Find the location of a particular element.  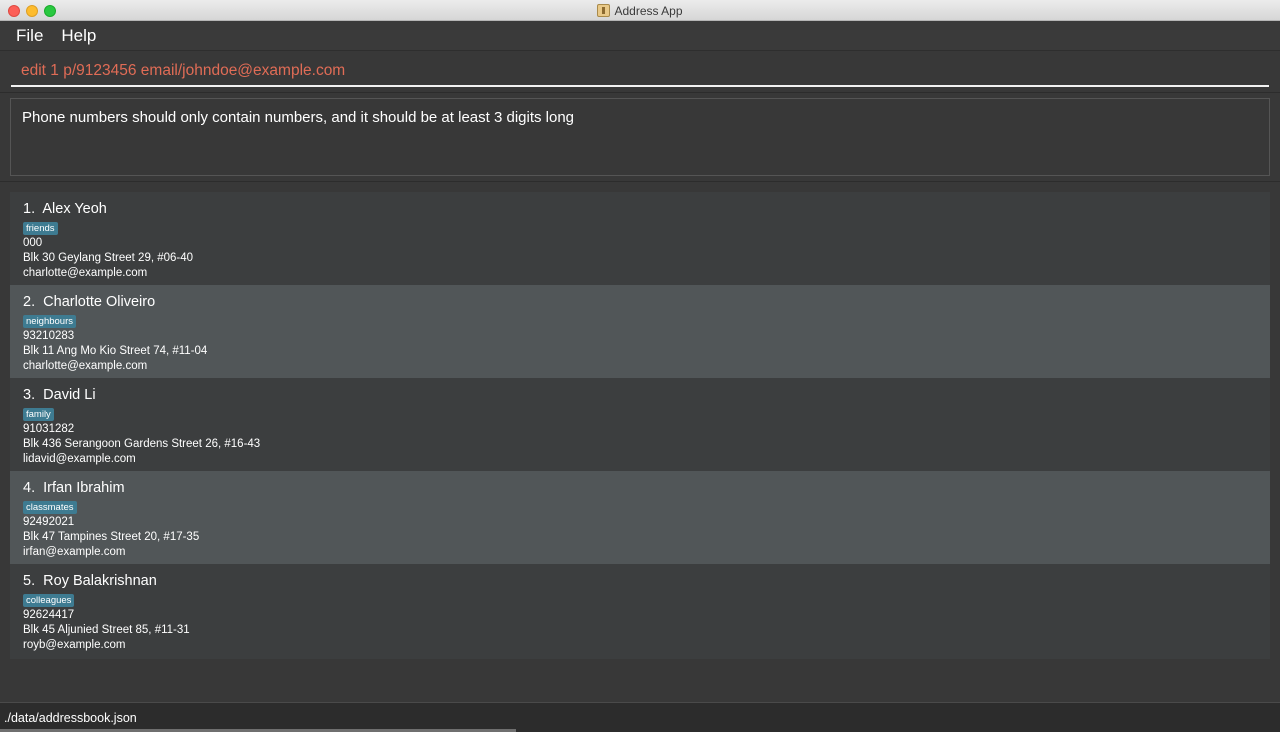

person-phone: 91031282 is located at coordinates (49, 429).